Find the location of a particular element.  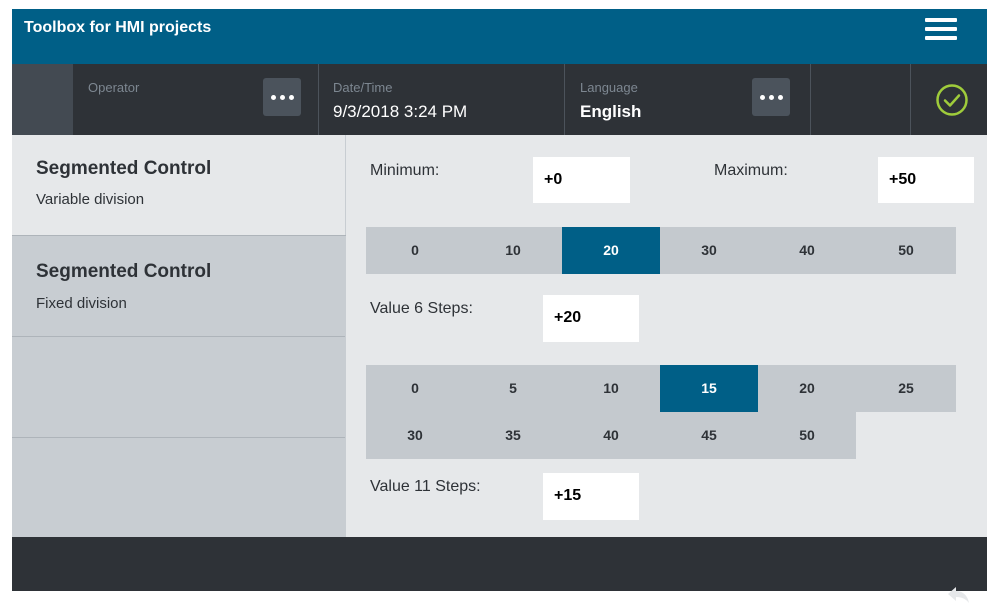

datetime-label: Date/Time is located at coordinates (363, 87).